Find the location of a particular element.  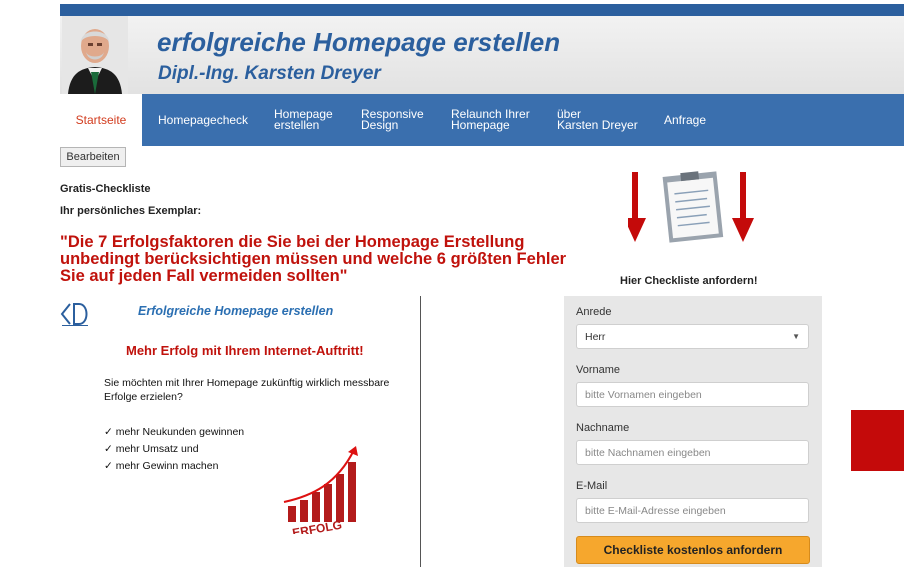

top-bar is located at coordinates (482, 10).